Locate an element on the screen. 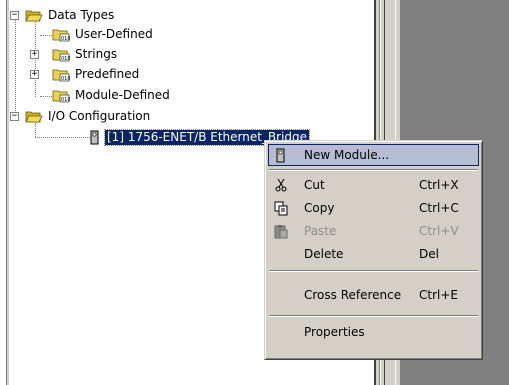  menu-item-label: Cut is located at coordinates (314, 185).